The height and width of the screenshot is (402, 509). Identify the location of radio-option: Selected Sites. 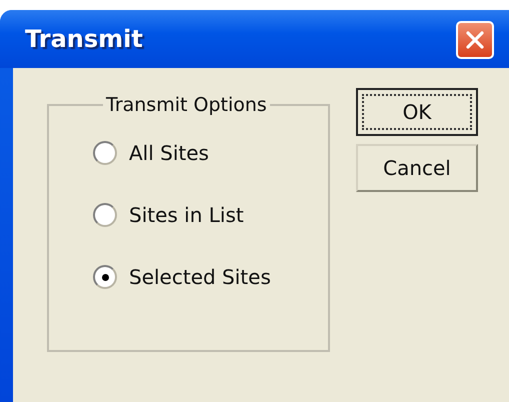
(210, 277).